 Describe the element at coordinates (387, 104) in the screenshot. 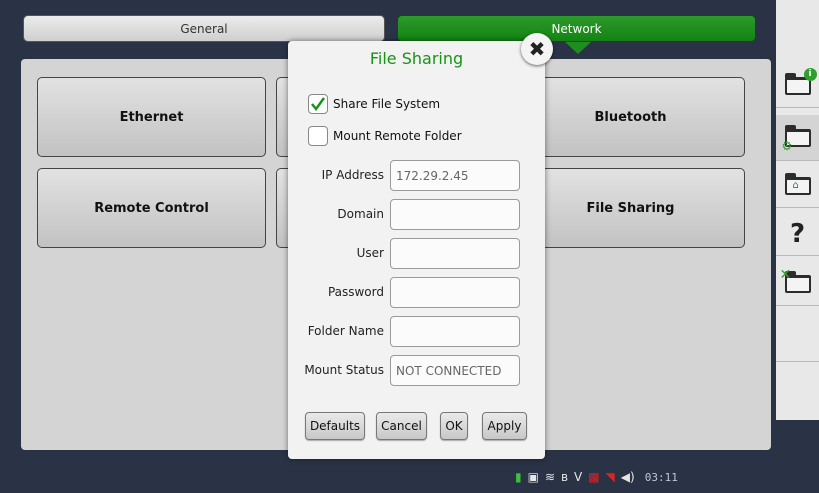

I see `share-file-system-label: Share File System` at that location.